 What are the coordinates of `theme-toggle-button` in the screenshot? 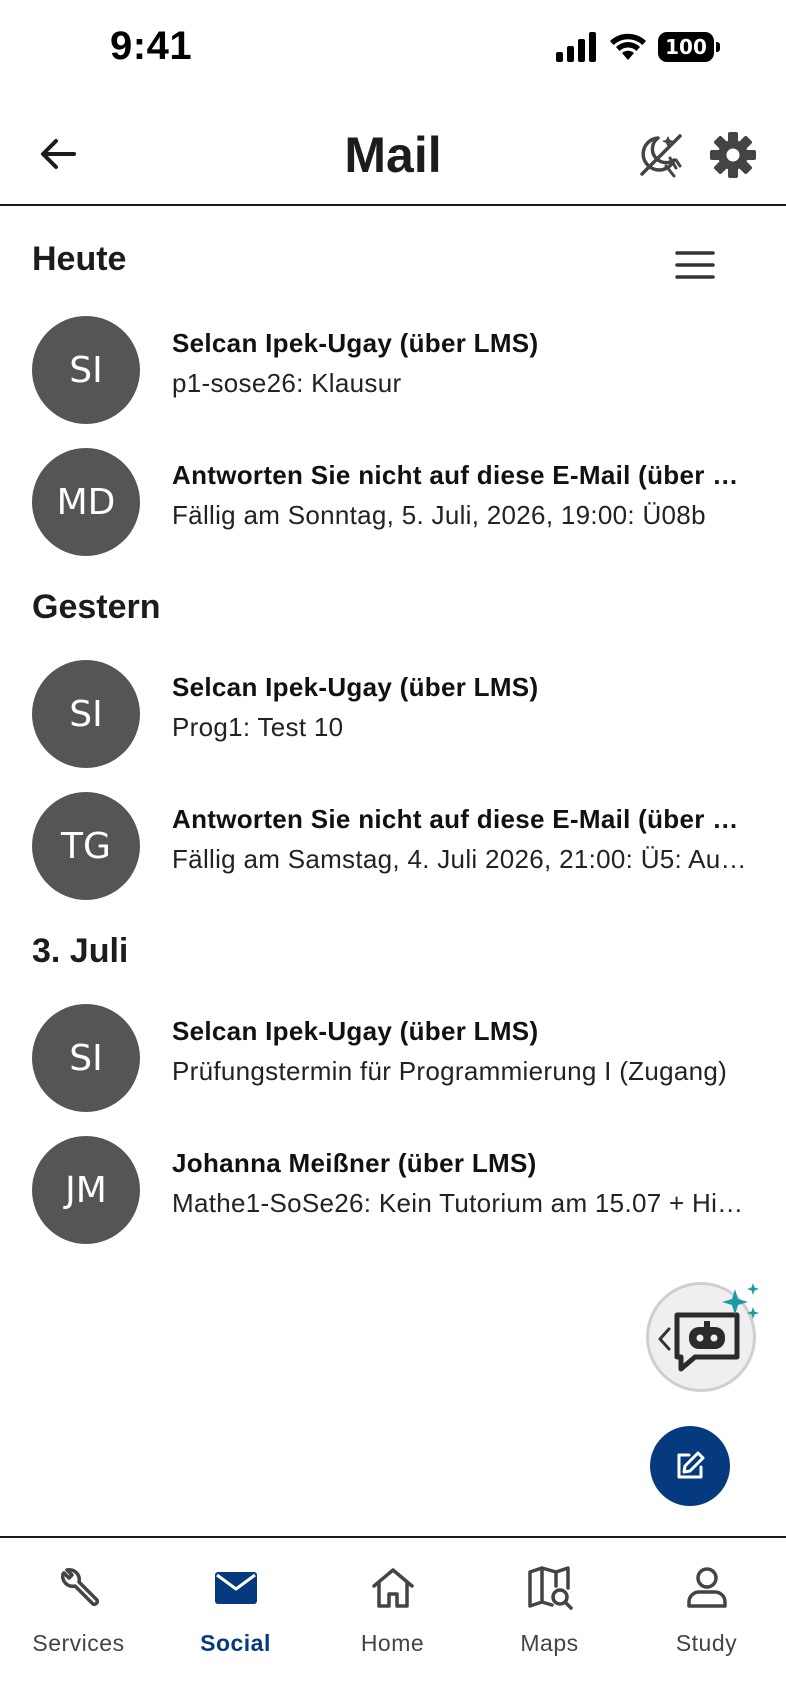 It's located at (661, 155).